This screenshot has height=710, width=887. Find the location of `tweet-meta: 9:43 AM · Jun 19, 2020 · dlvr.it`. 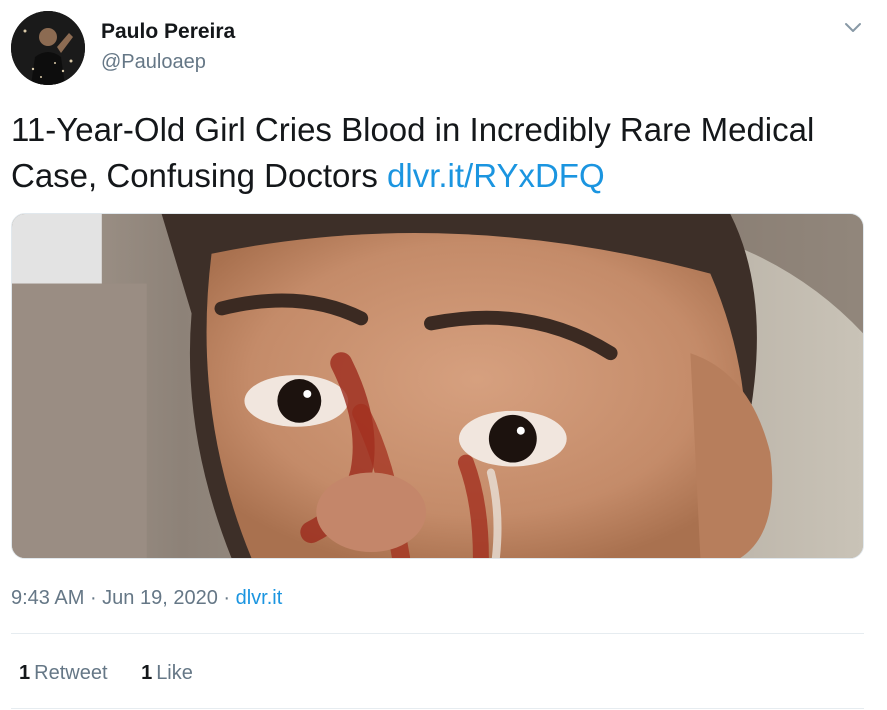

tweet-meta: 9:43 AM · Jun 19, 2020 · dlvr.it is located at coordinates (146, 598).